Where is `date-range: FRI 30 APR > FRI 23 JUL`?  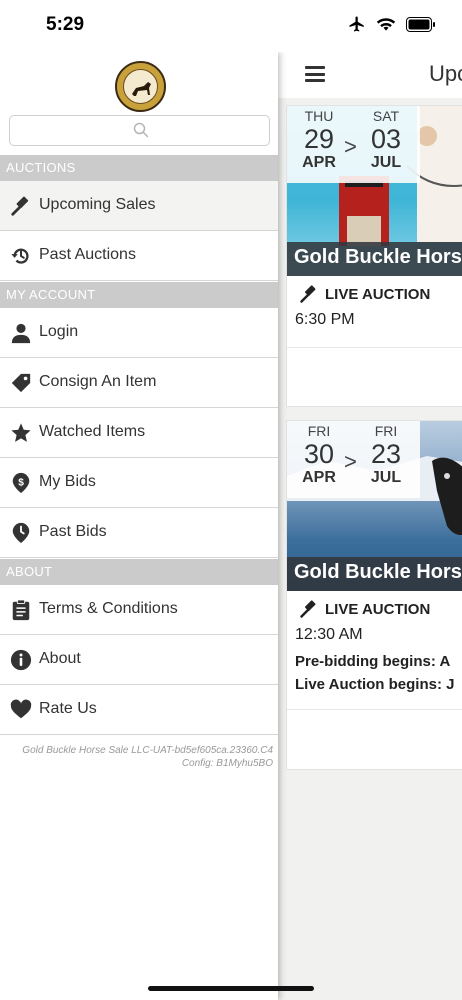
date-range: FRI 30 APR > FRI 23 JUL is located at coordinates (353, 459).